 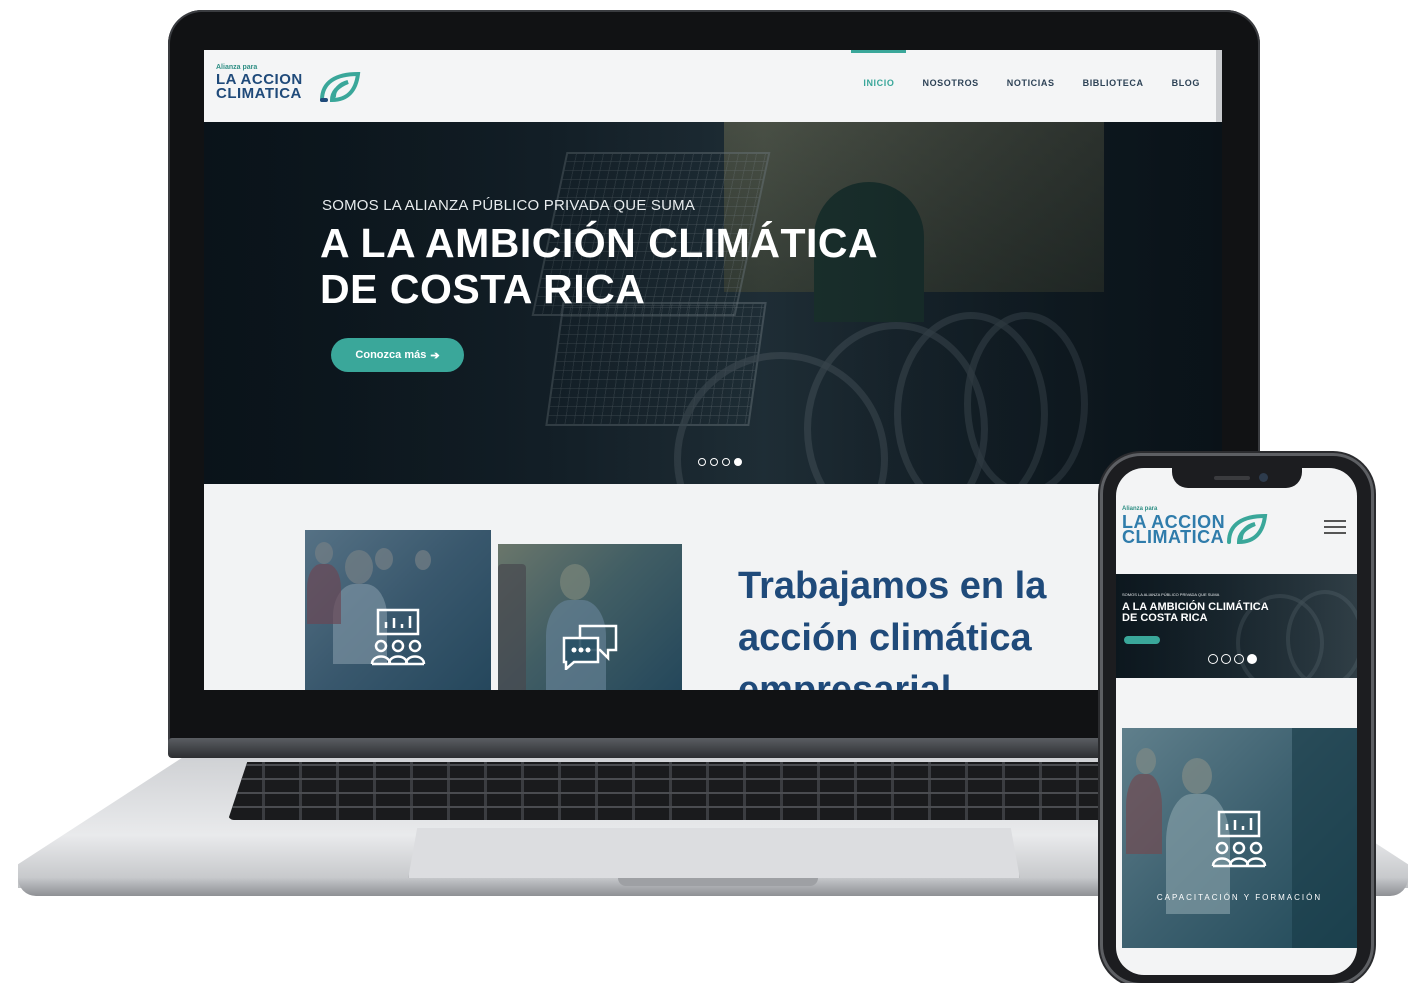 I want to click on hero-title: A LA AMBICIÓN CLIMÁTICA DE COSTA RICA, so click(x=599, y=266).